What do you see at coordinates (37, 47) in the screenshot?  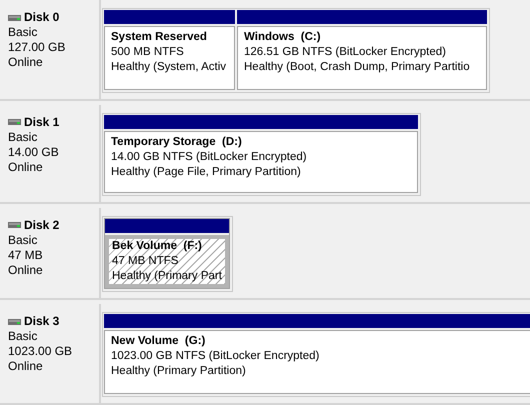 I see `disk-size: 127.00 GB` at bounding box center [37, 47].